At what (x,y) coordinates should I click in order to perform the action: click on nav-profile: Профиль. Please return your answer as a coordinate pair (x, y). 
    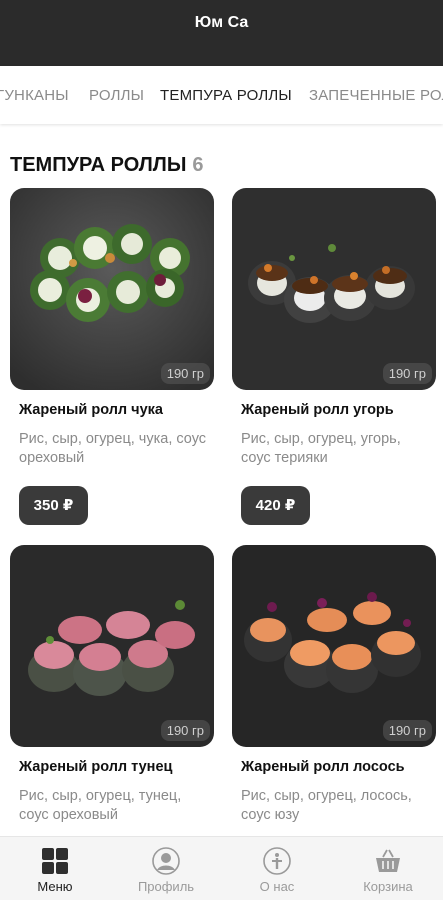
    Looking at the image, I should click on (166, 868).